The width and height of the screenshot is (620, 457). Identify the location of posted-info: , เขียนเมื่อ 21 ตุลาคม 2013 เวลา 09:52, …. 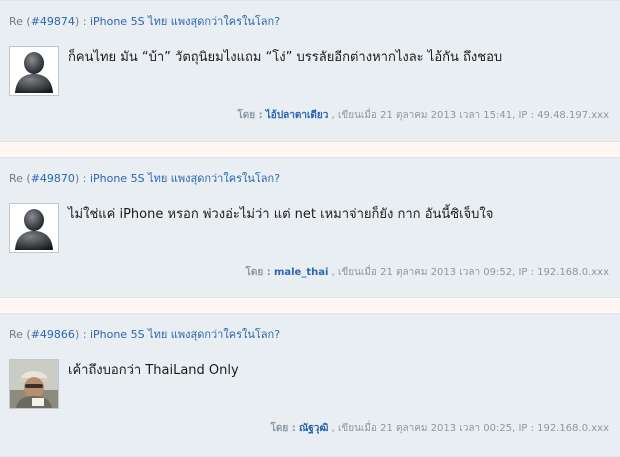
(470, 272).